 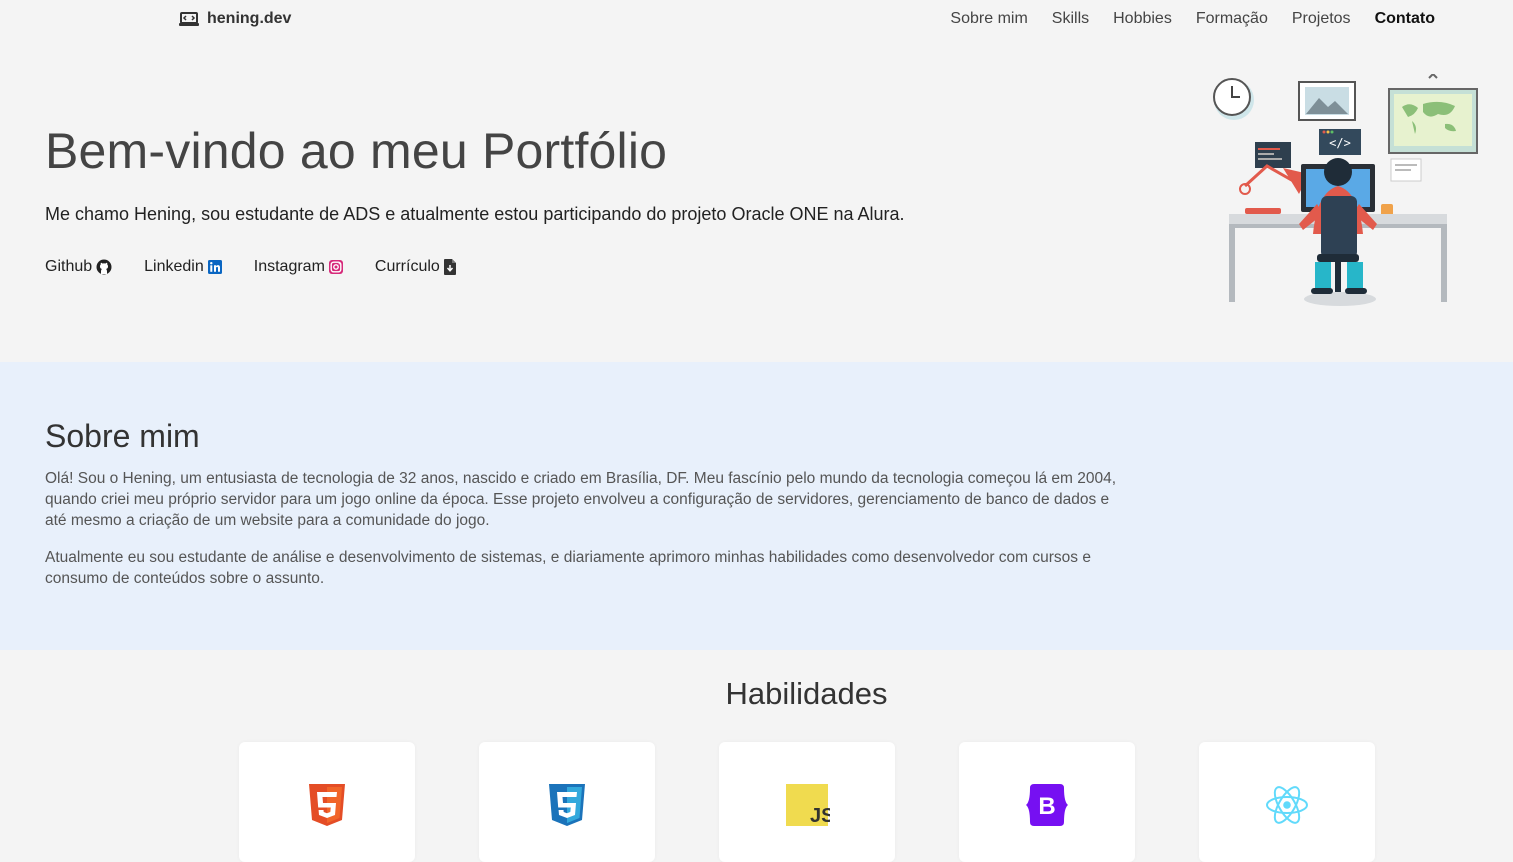 I want to click on brand-link: hening.dev, so click(x=235, y=19).